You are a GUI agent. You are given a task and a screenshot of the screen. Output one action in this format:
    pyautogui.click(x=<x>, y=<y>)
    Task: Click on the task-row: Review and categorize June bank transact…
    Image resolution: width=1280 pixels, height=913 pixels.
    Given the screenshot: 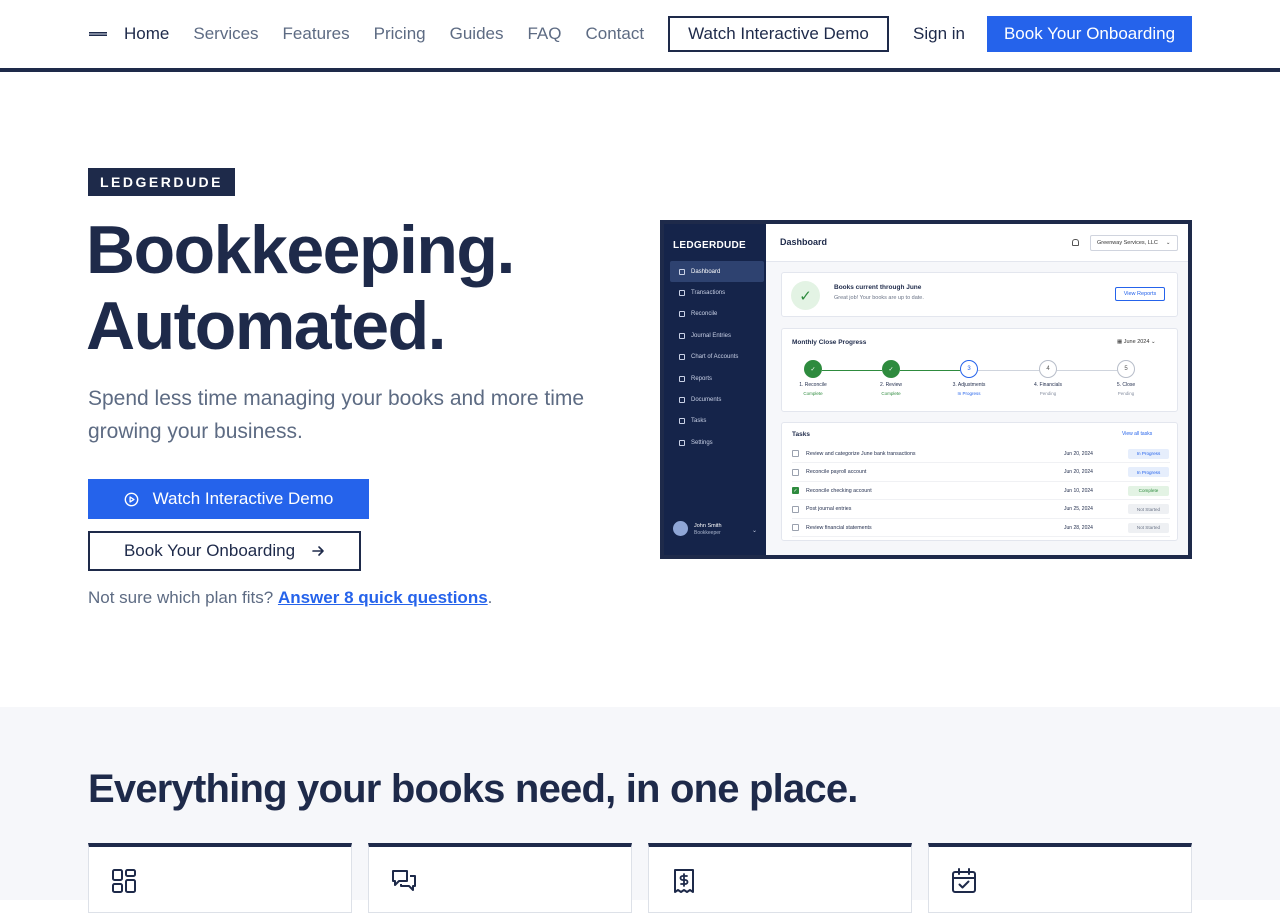 What is the action you would take?
    pyautogui.click(x=981, y=454)
    